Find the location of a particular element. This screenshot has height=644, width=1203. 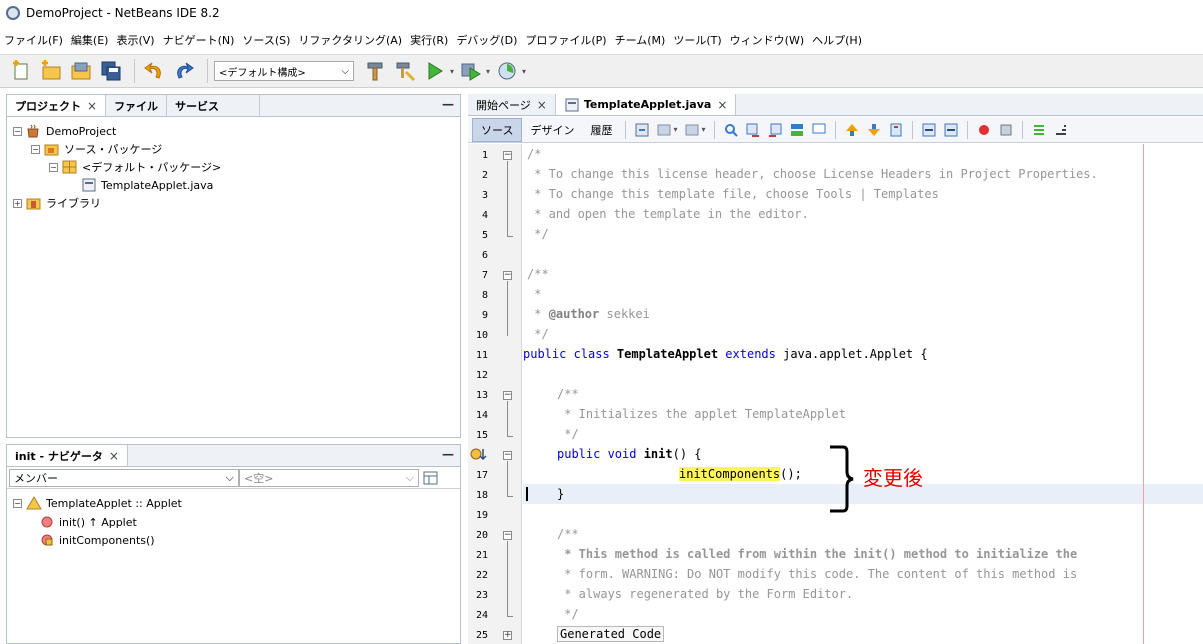

toggle-bookmark-icon is located at coordinates (896, 130).